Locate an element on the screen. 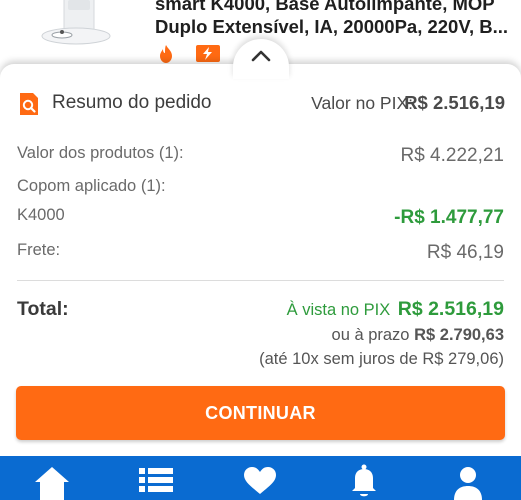 This screenshot has height=500, width=521. nav-account is located at coordinates (468, 478).